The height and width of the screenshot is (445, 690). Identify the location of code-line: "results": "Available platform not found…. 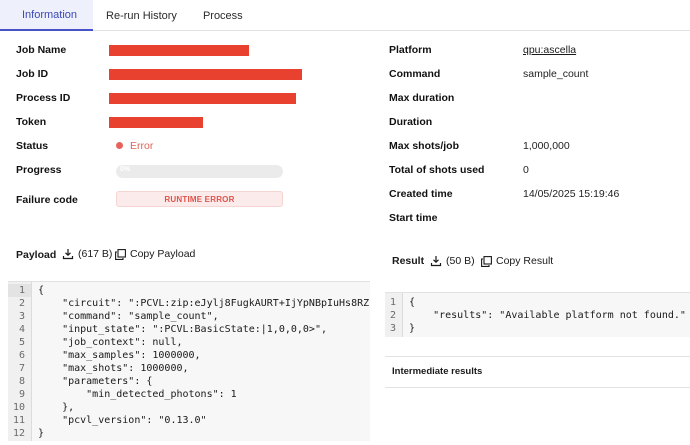
(547, 315).